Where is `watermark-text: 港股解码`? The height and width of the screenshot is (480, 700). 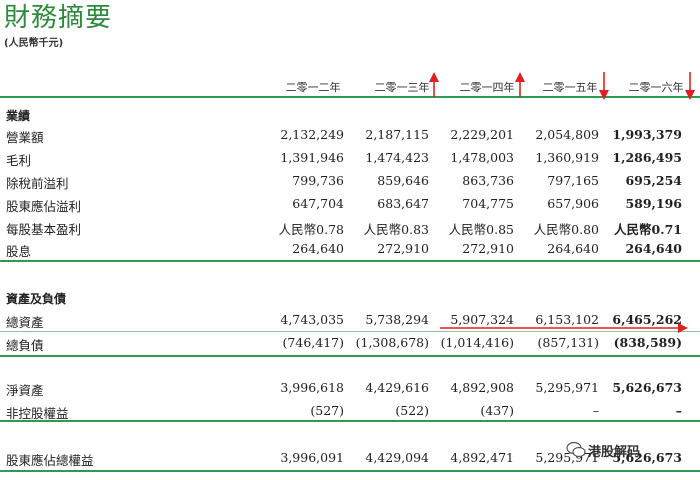 watermark-text: 港股解码 is located at coordinates (614, 452).